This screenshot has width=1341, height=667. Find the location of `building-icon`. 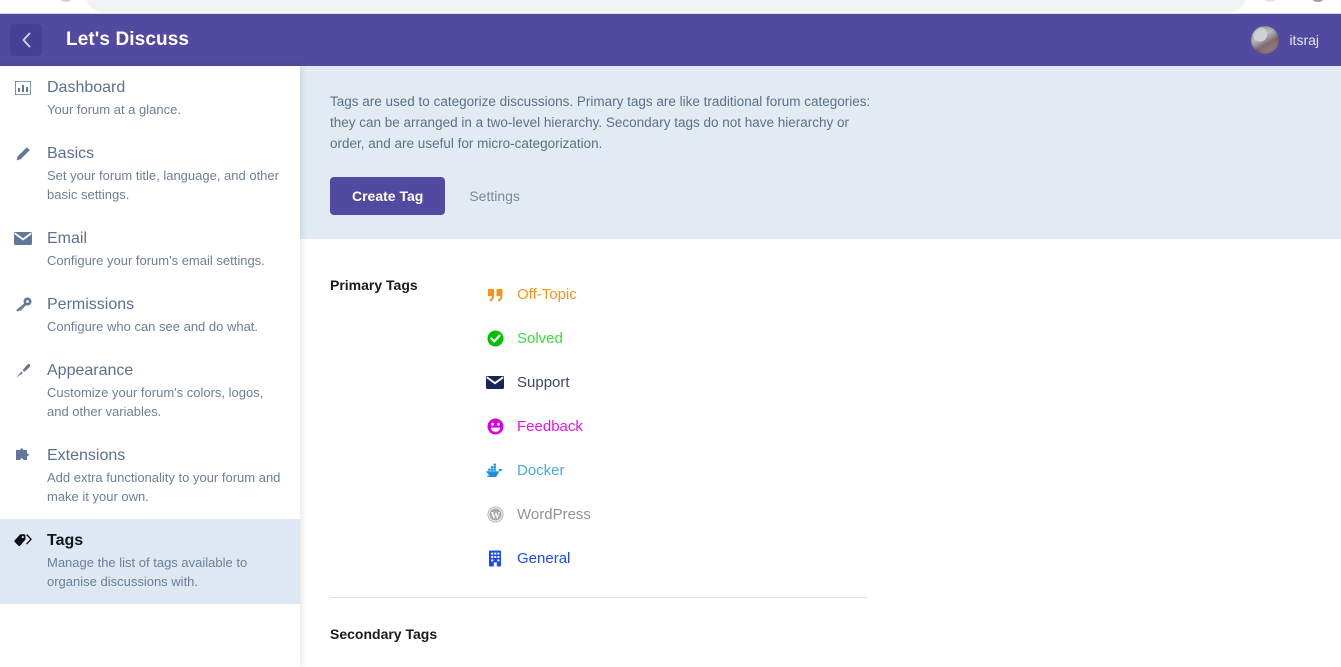

building-icon is located at coordinates (495, 558).